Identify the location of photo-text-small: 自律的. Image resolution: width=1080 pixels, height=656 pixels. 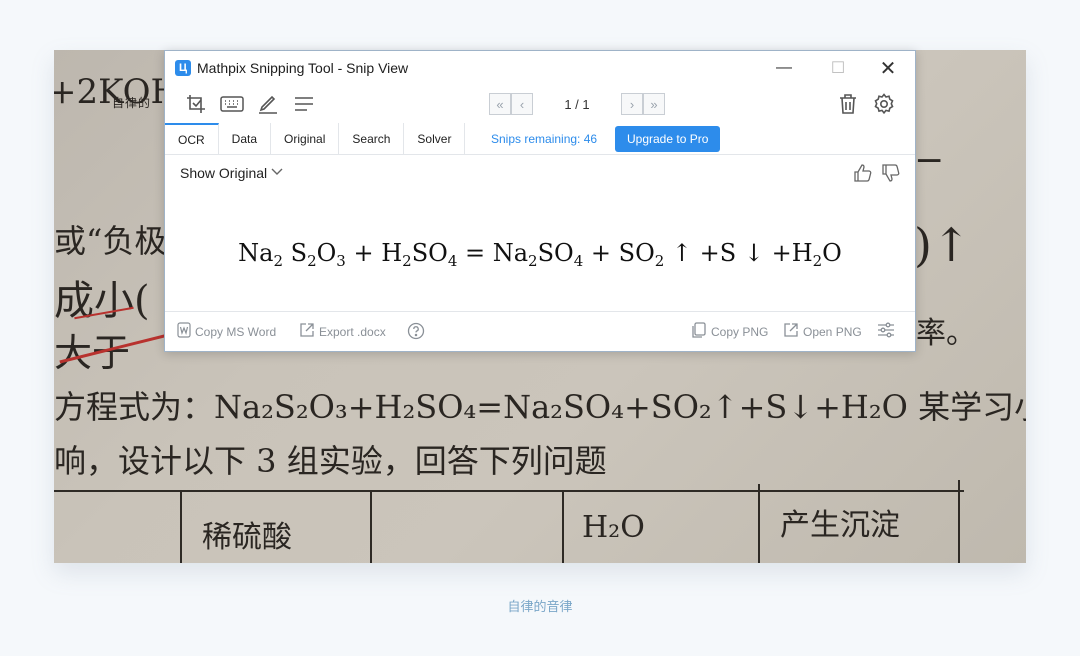
(132, 103).